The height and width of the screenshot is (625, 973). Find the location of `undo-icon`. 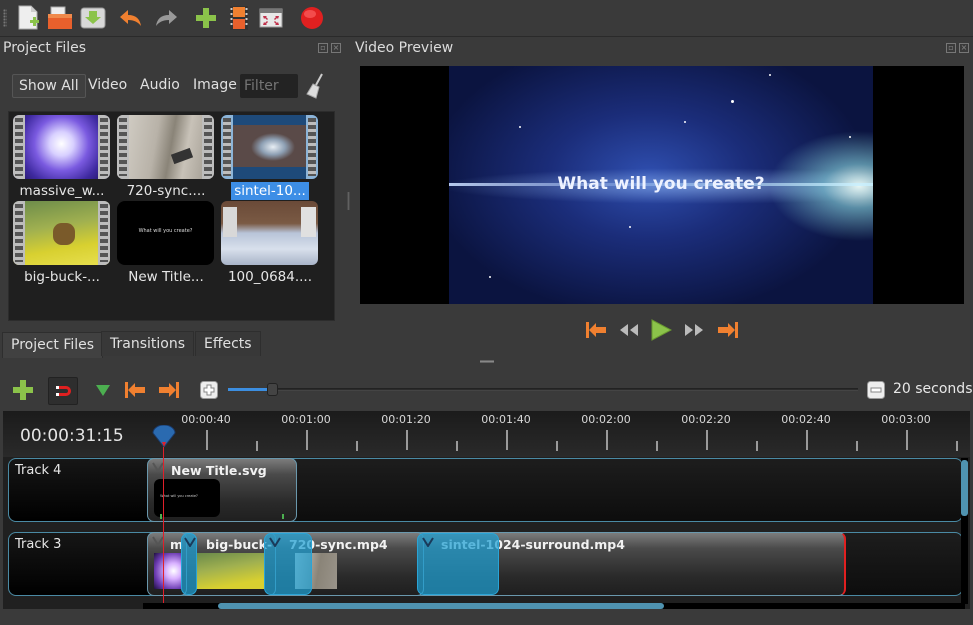

undo-icon is located at coordinates (130, 18).